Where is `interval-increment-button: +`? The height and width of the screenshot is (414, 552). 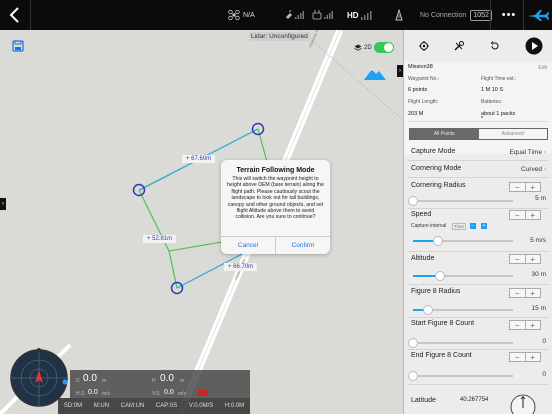 interval-increment-button: + is located at coordinates (484, 226).